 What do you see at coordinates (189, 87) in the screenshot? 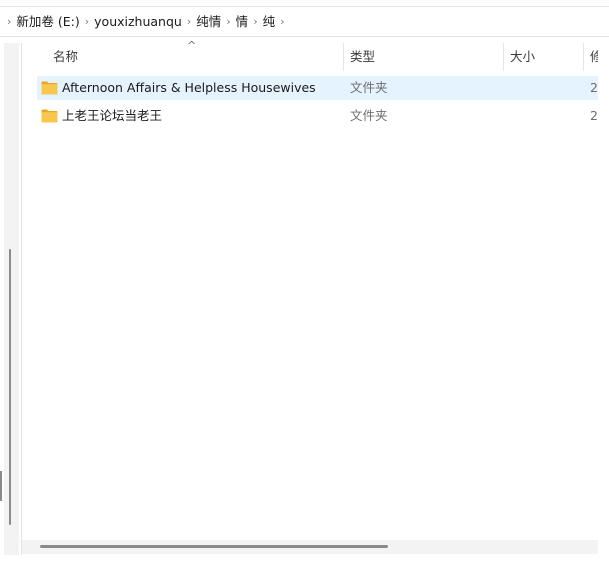
I see `file-name: Afternoon Affairs & Helpless Housewives` at bounding box center [189, 87].